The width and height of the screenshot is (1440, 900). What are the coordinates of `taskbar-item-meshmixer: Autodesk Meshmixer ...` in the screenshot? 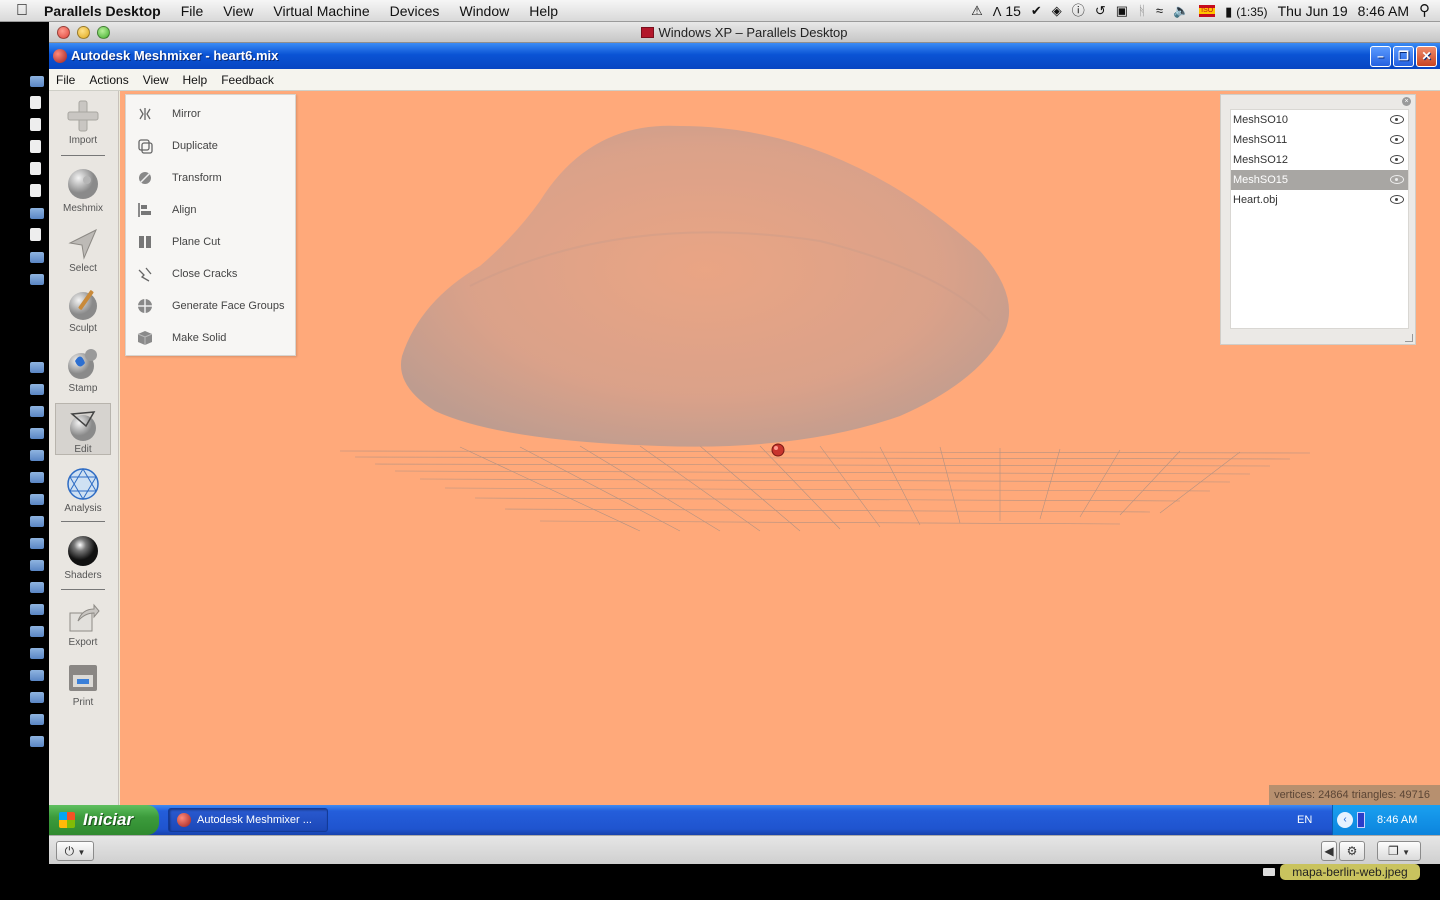 It's located at (248, 820).